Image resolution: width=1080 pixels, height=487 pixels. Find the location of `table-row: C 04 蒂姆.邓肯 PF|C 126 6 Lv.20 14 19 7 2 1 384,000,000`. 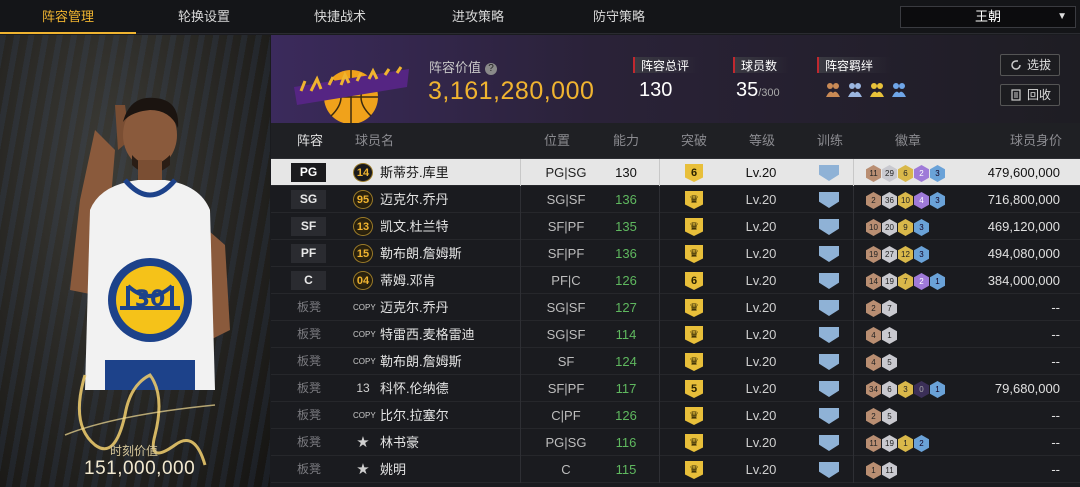

table-row: C 04 蒂姆.邓肯 PF|C 126 6 Lv.20 14 19 7 2 1 384,000,000 is located at coordinates (675, 280).